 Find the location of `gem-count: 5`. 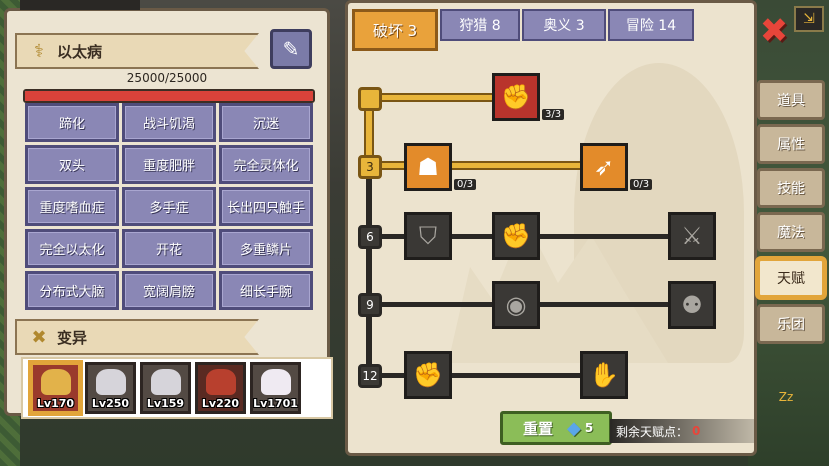

gem-count: 5 is located at coordinates (589, 428).